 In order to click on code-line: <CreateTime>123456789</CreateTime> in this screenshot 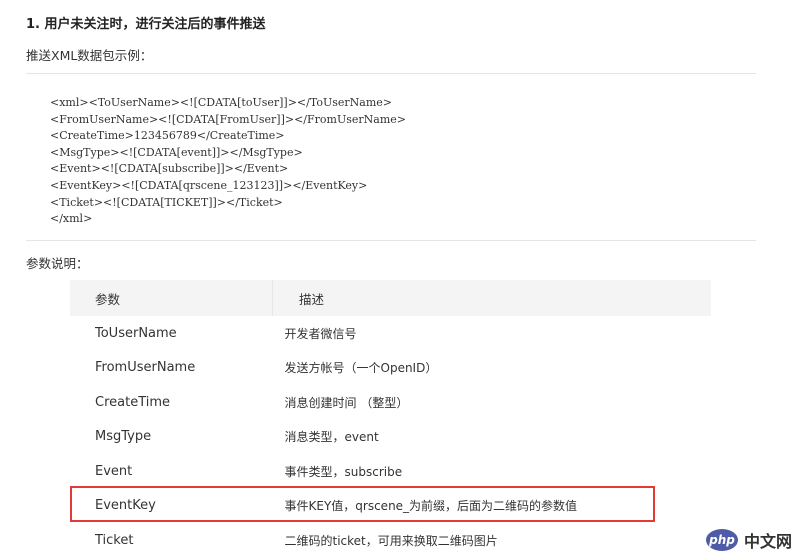, I will do `click(167, 136)`.